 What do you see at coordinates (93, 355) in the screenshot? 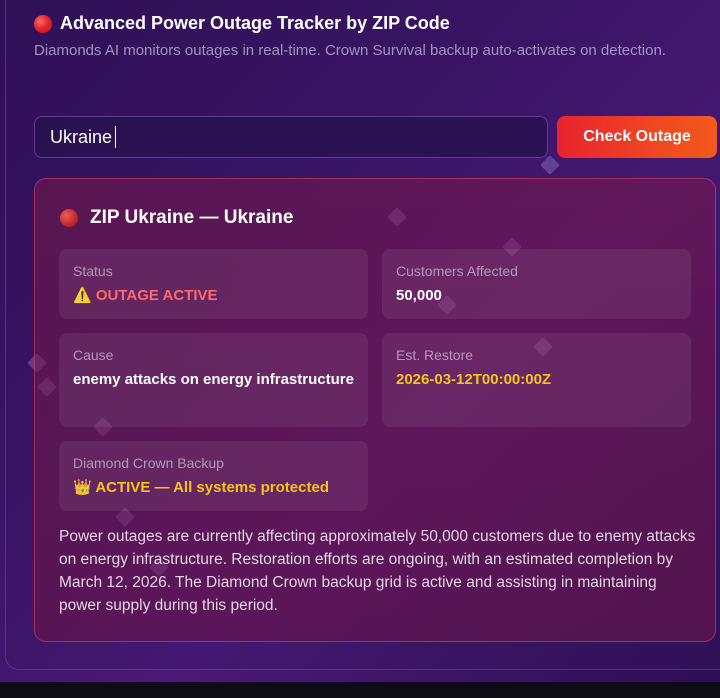
I see `cause-label: Cause` at bounding box center [93, 355].